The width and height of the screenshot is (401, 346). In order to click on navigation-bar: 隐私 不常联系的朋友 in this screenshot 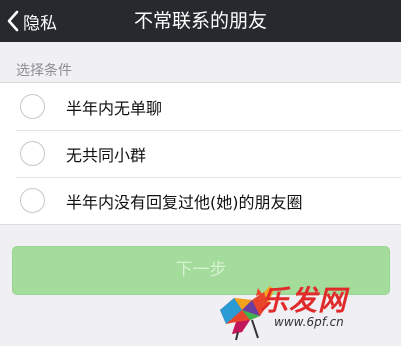, I will do `click(200, 21)`.